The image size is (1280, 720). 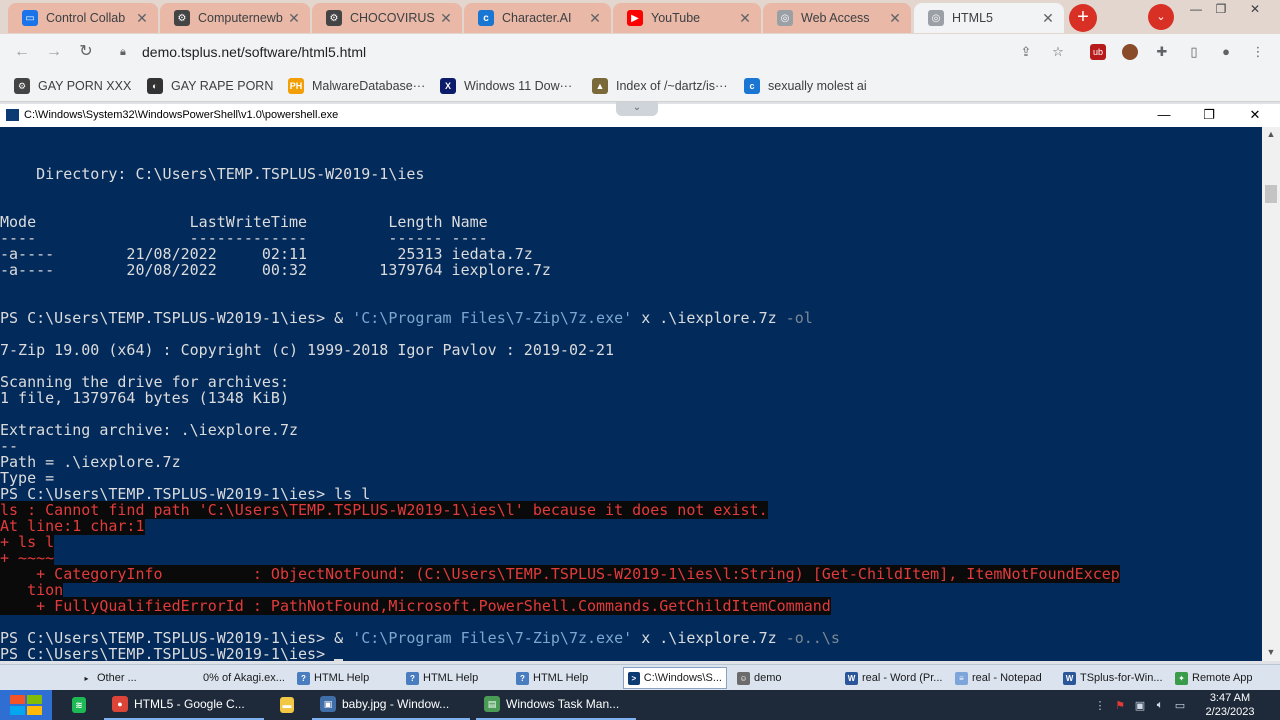 What do you see at coordinates (1130, 52) in the screenshot?
I see `extension-avatar-icon` at bounding box center [1130, 52].